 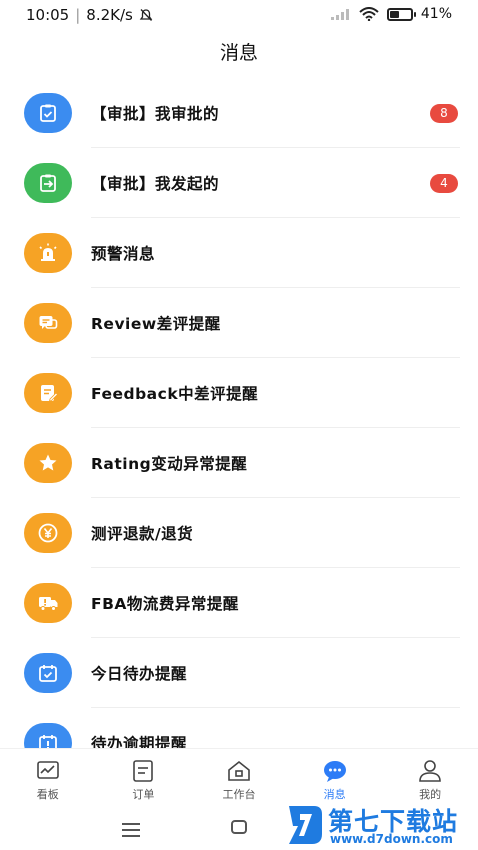 I want to click on tab-label: 看板, so click(x=47, y=794).